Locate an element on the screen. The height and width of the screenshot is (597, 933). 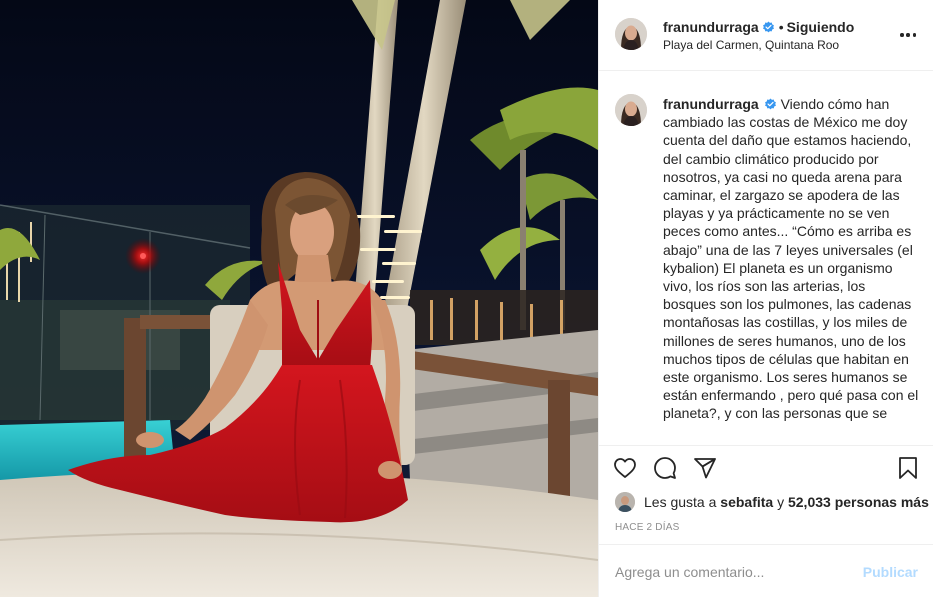
header-user-line: franundurraga • Siguiendo is located at coordinates (758, 27).